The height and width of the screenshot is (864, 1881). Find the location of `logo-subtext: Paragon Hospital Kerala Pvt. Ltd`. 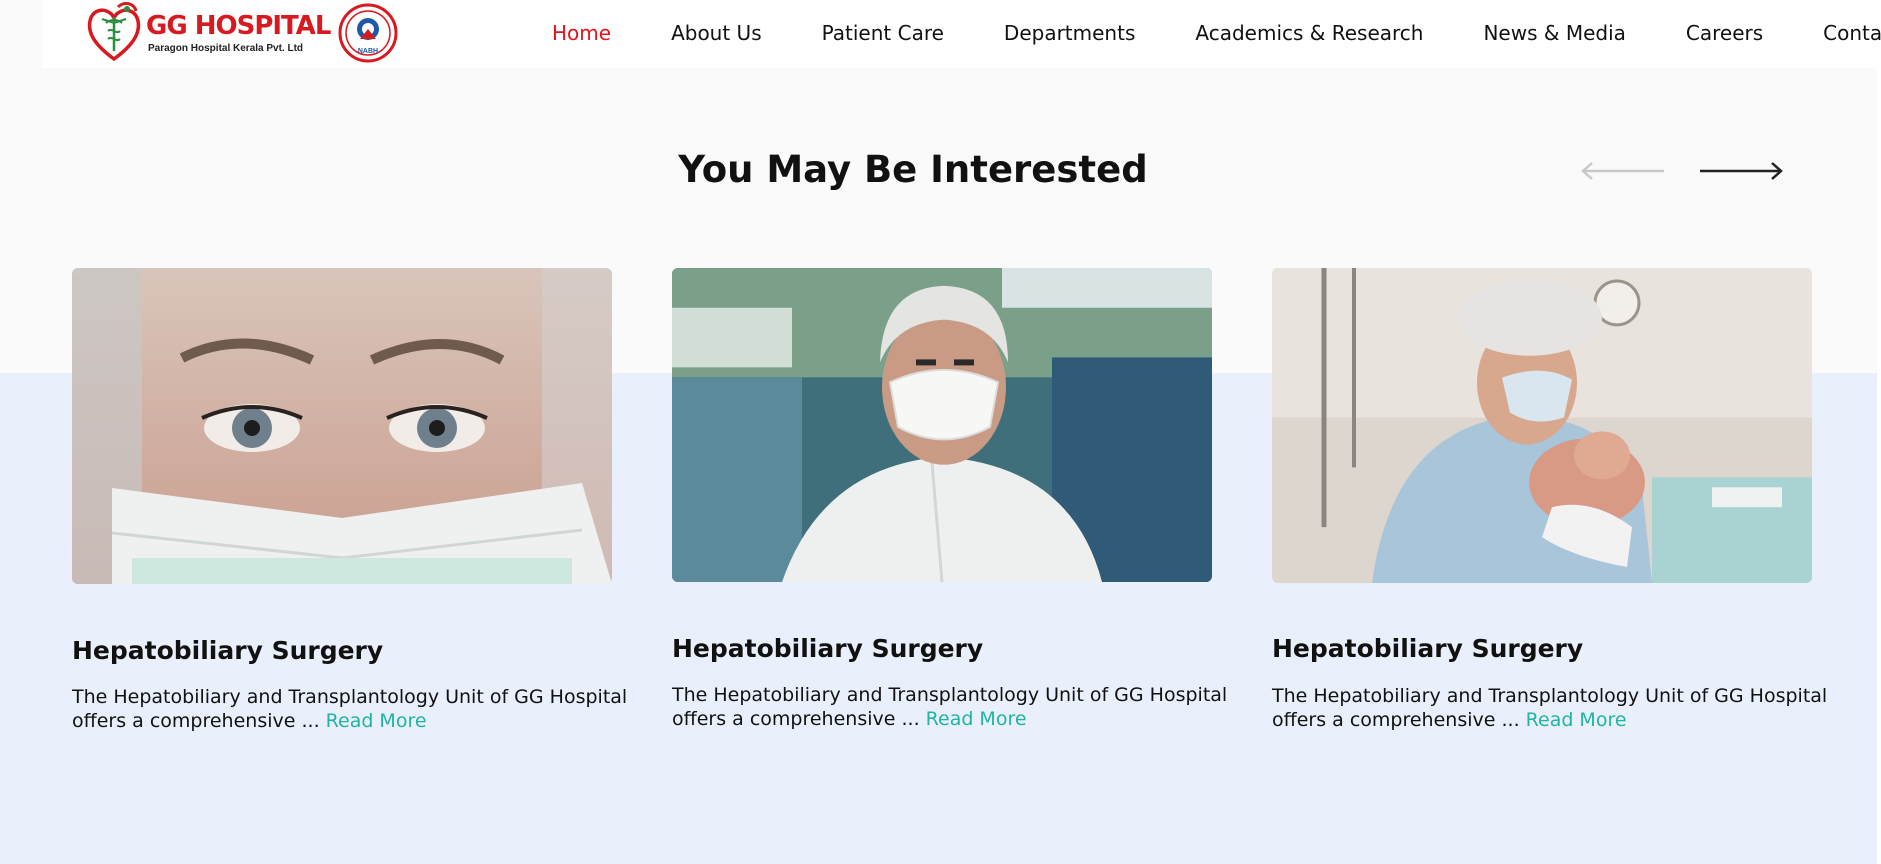

logo-subtext: Paragon Hospital Kerala Pvt. Ltd is located at coordinates (226, 48).